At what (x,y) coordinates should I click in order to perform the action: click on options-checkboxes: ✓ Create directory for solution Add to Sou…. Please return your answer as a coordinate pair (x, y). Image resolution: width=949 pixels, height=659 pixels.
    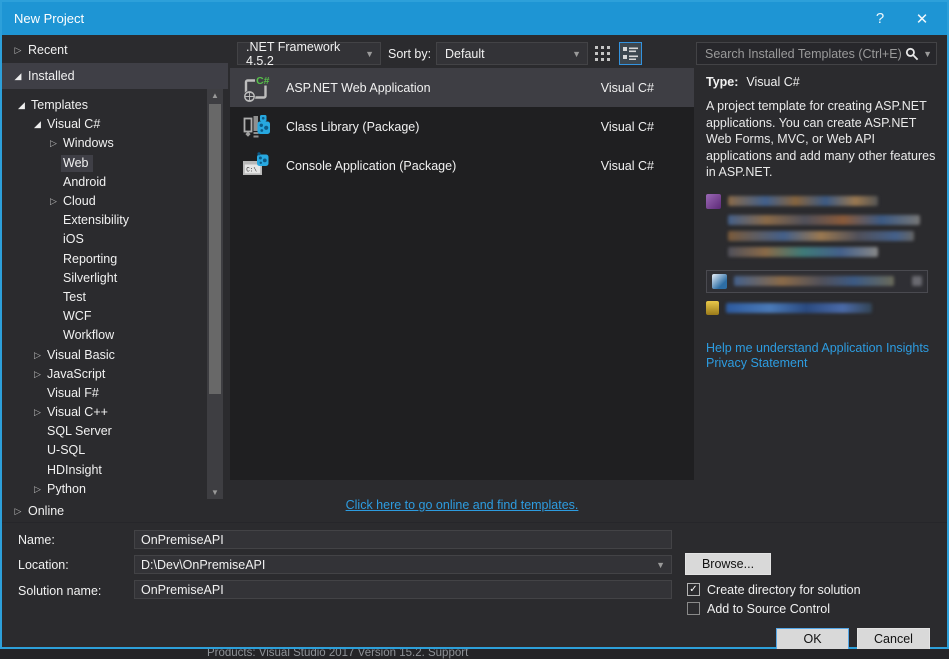
    Looking at the image, I should click on (774, 599).